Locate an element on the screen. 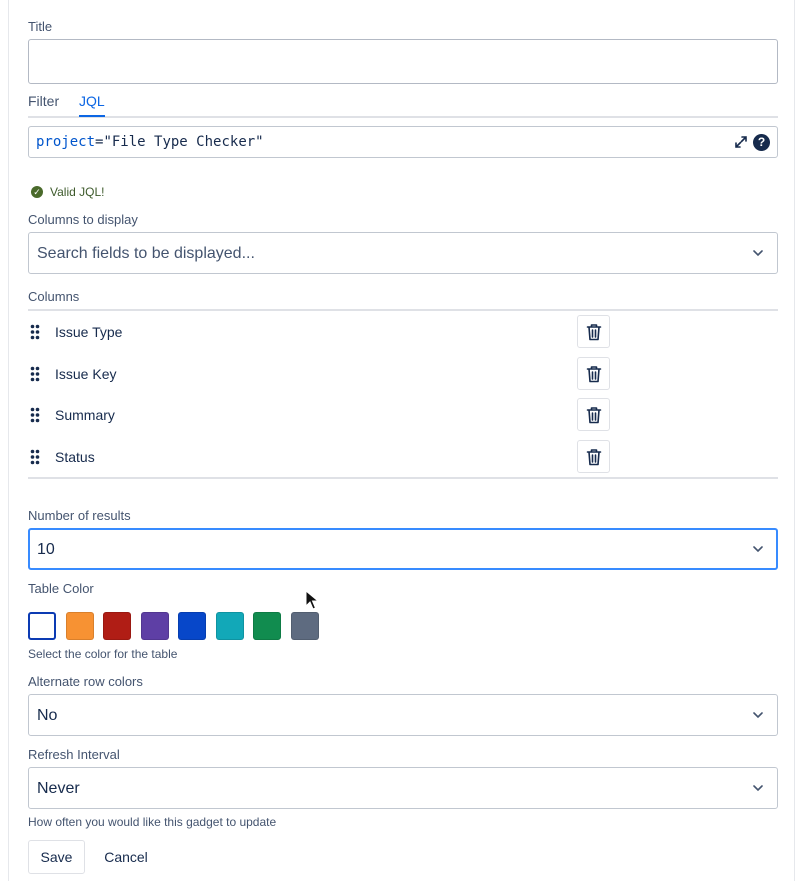  table-color-label: Table Color is located at coordinates (61, 588).